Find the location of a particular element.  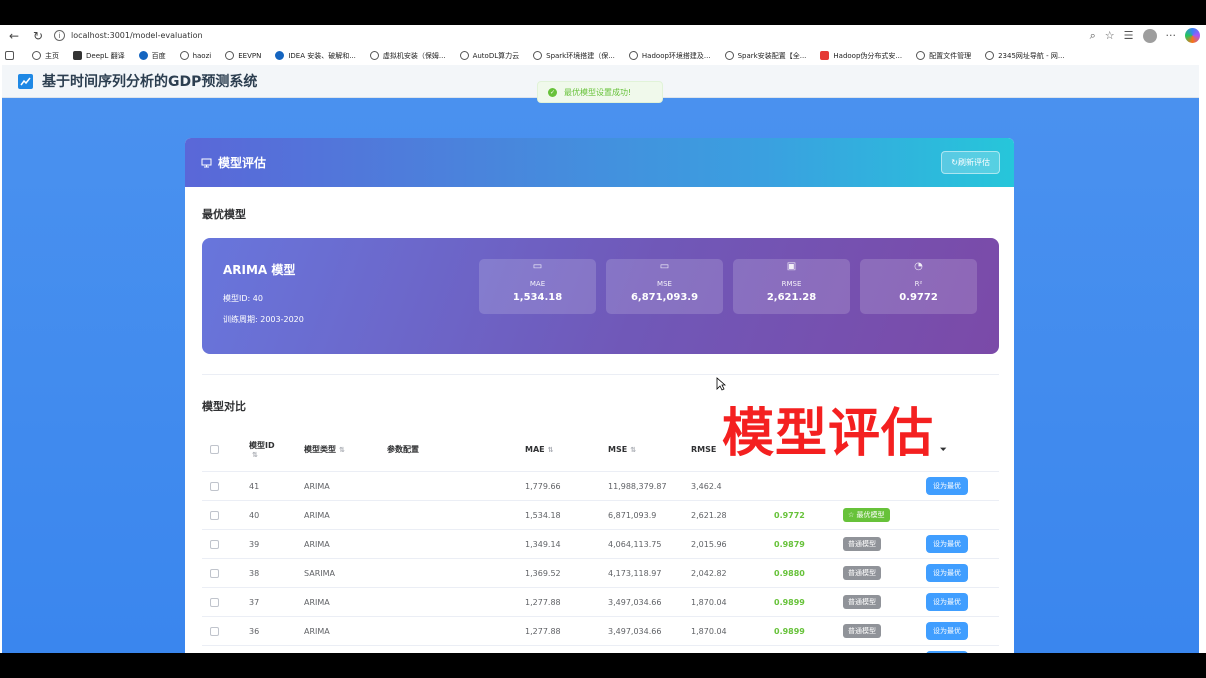

copilot-icon is located at coordinates (1192, 35).